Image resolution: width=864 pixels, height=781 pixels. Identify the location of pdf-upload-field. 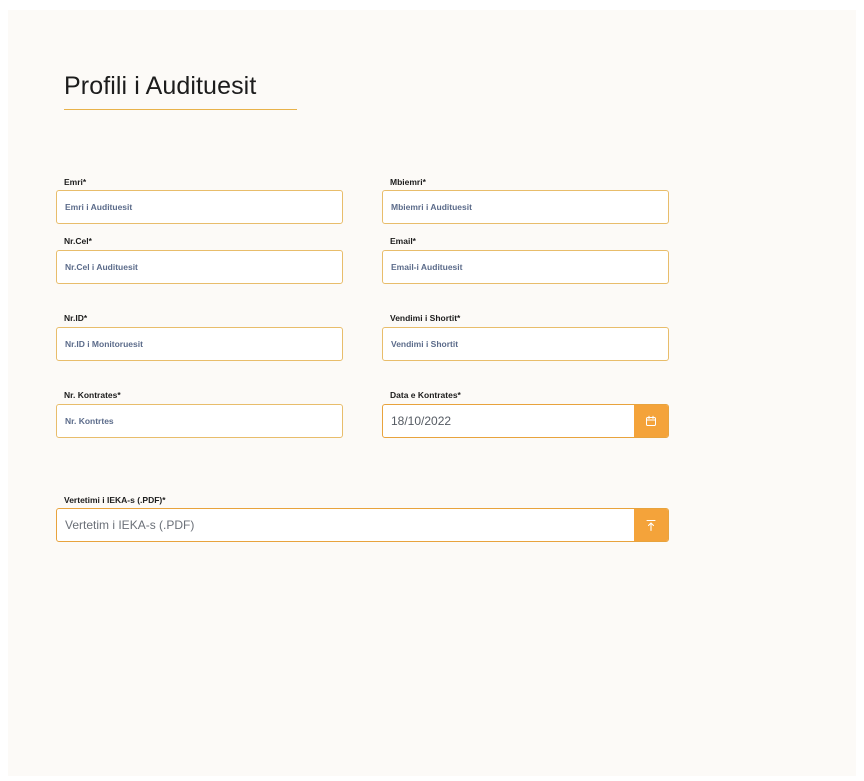
(362, 525).